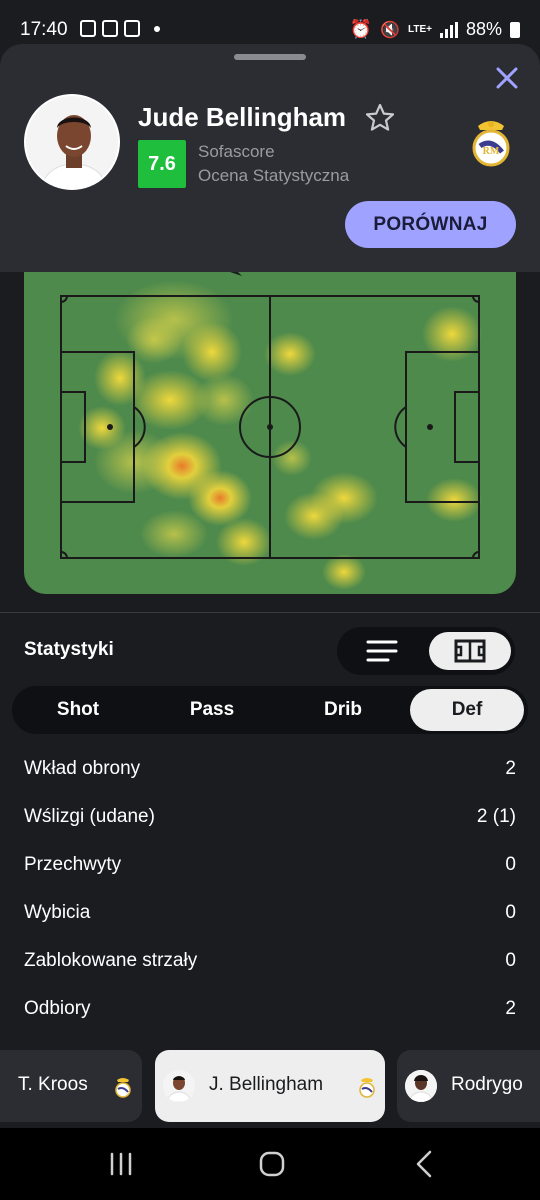 The width and height of the screenshot is (540, 1200). Describe the element at coordinates (132, 28) in the screenshot. I see `app-icon` at that location.